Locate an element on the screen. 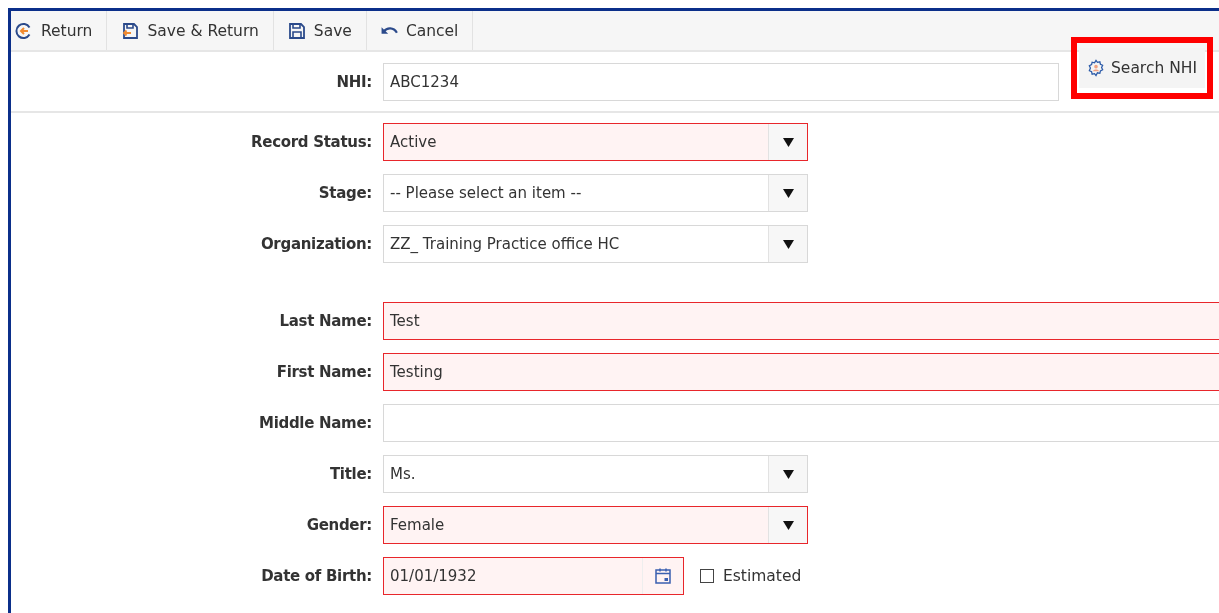 The height and width of the screenshot is (613, 1219). field-label: Stage: is located at coordinates (345, 193).